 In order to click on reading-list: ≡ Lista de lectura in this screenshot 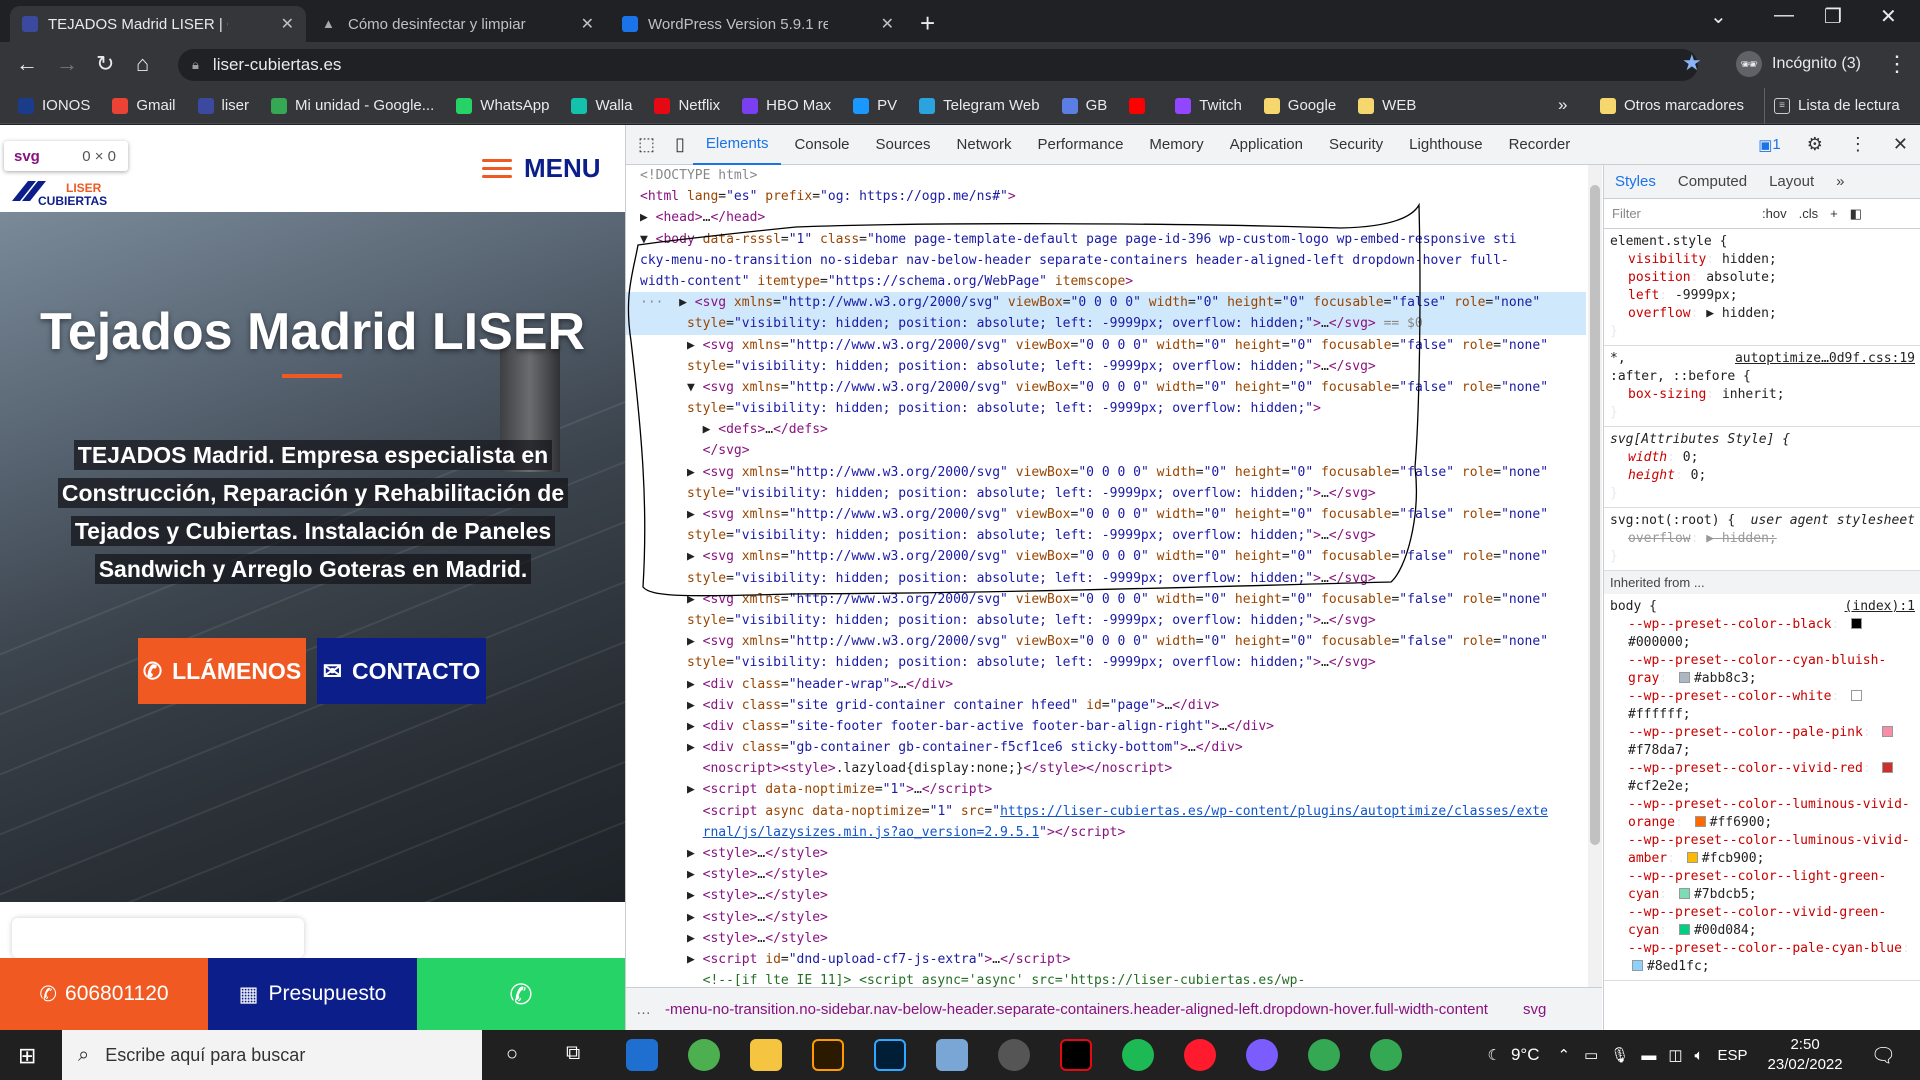, I will do `click(1837, 105)`.